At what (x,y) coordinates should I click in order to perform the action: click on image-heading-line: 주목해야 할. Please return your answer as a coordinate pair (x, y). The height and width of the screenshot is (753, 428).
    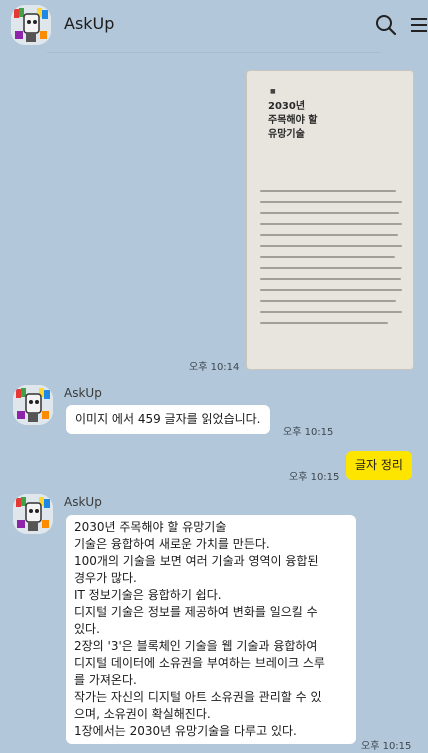
    Looking at the image, I should click on (293, 120).